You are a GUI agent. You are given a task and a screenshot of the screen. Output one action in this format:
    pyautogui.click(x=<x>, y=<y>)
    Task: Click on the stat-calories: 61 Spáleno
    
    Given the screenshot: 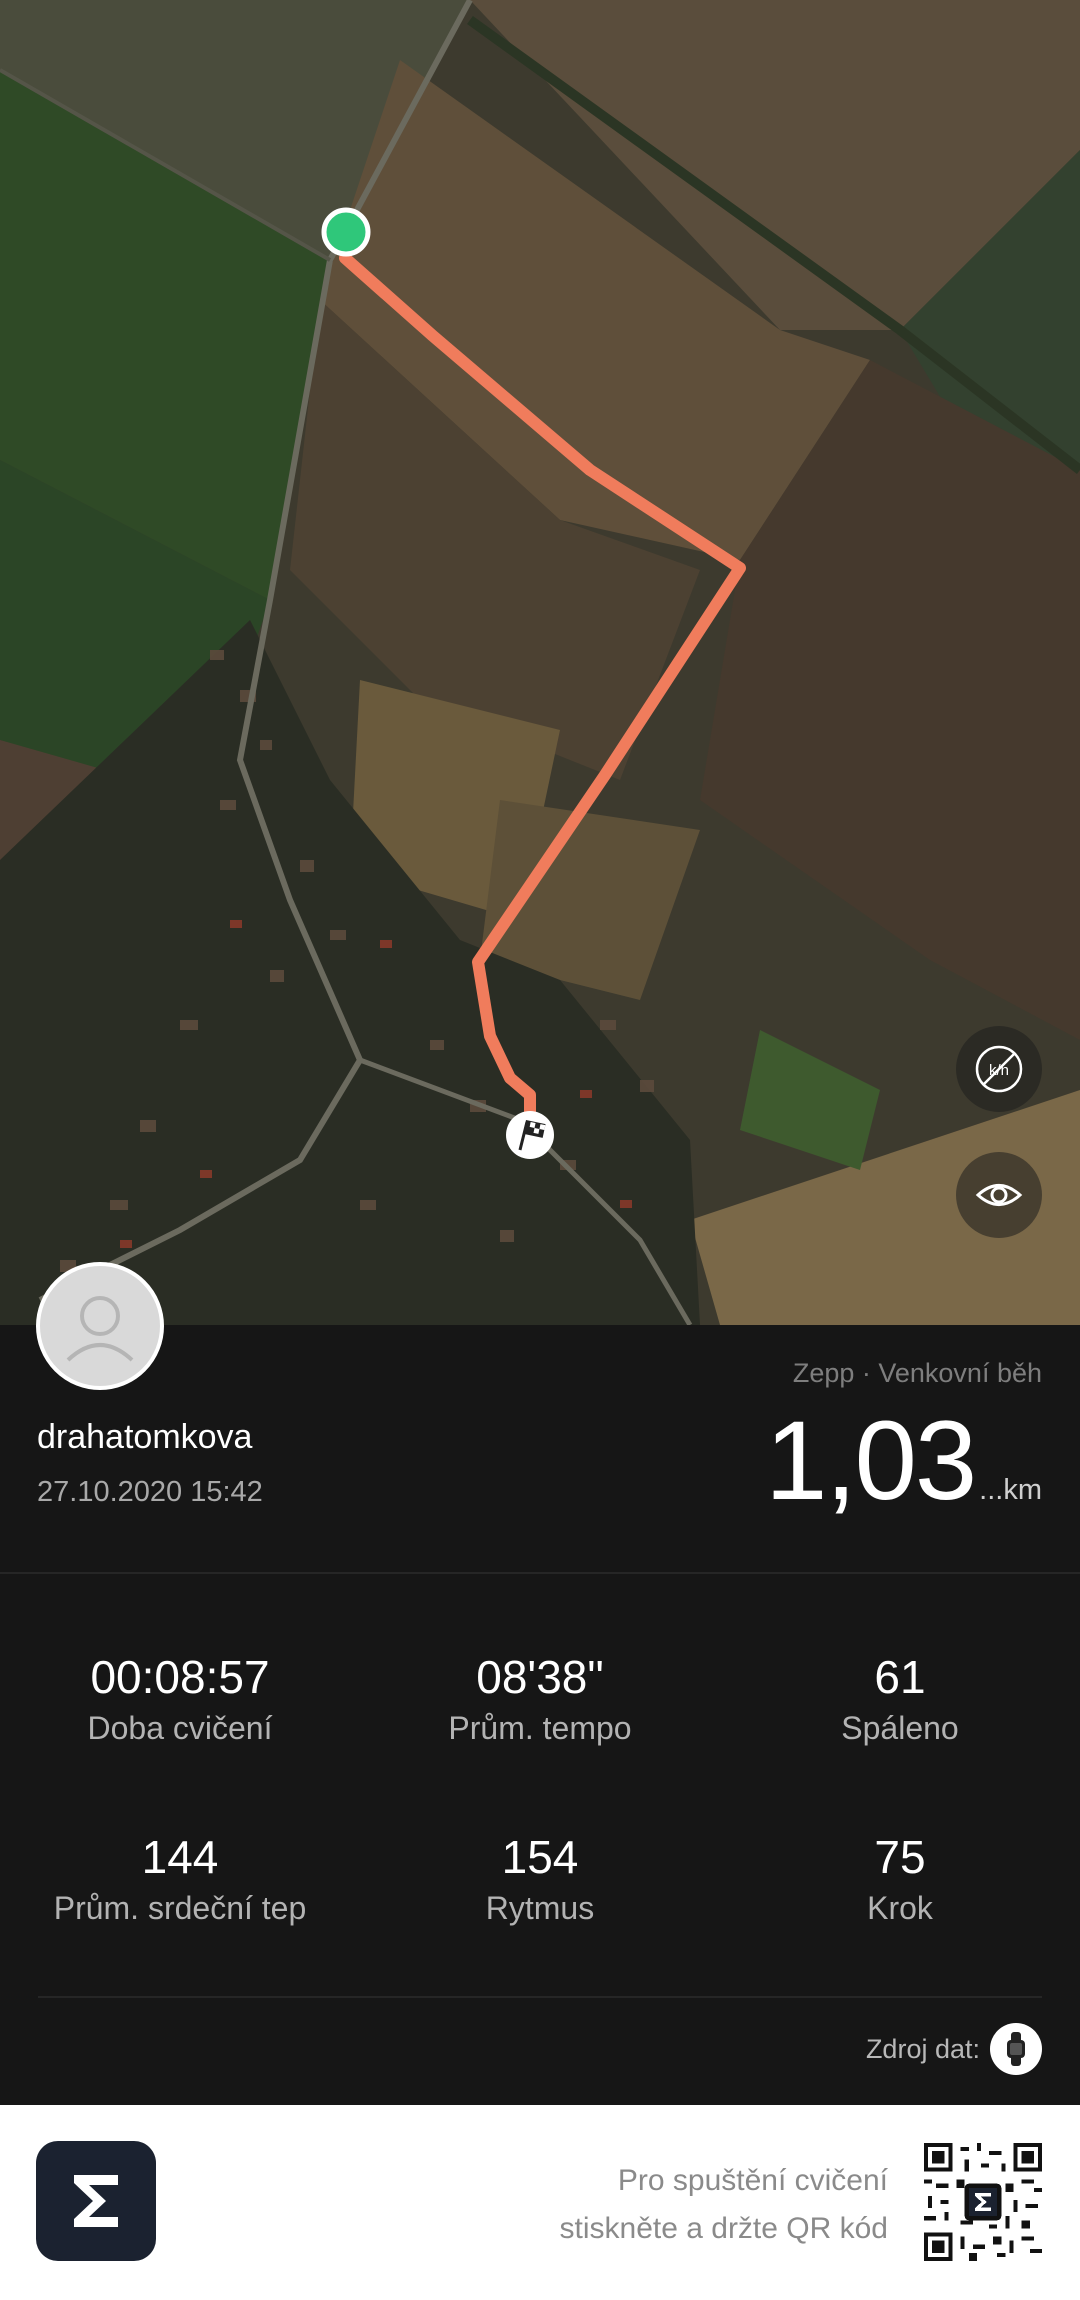 What is the action you would take?
    pyautogui.click(x=900, y=1699)
    